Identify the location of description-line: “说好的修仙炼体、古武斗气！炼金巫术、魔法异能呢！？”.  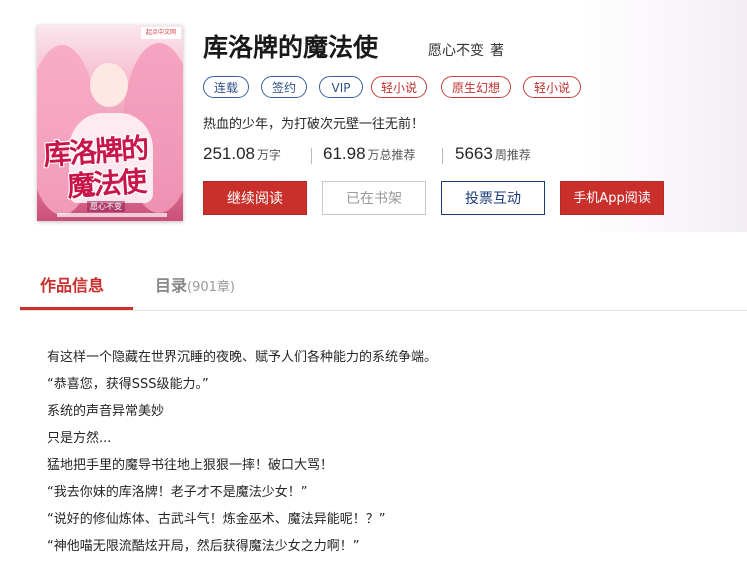
(216, 519).